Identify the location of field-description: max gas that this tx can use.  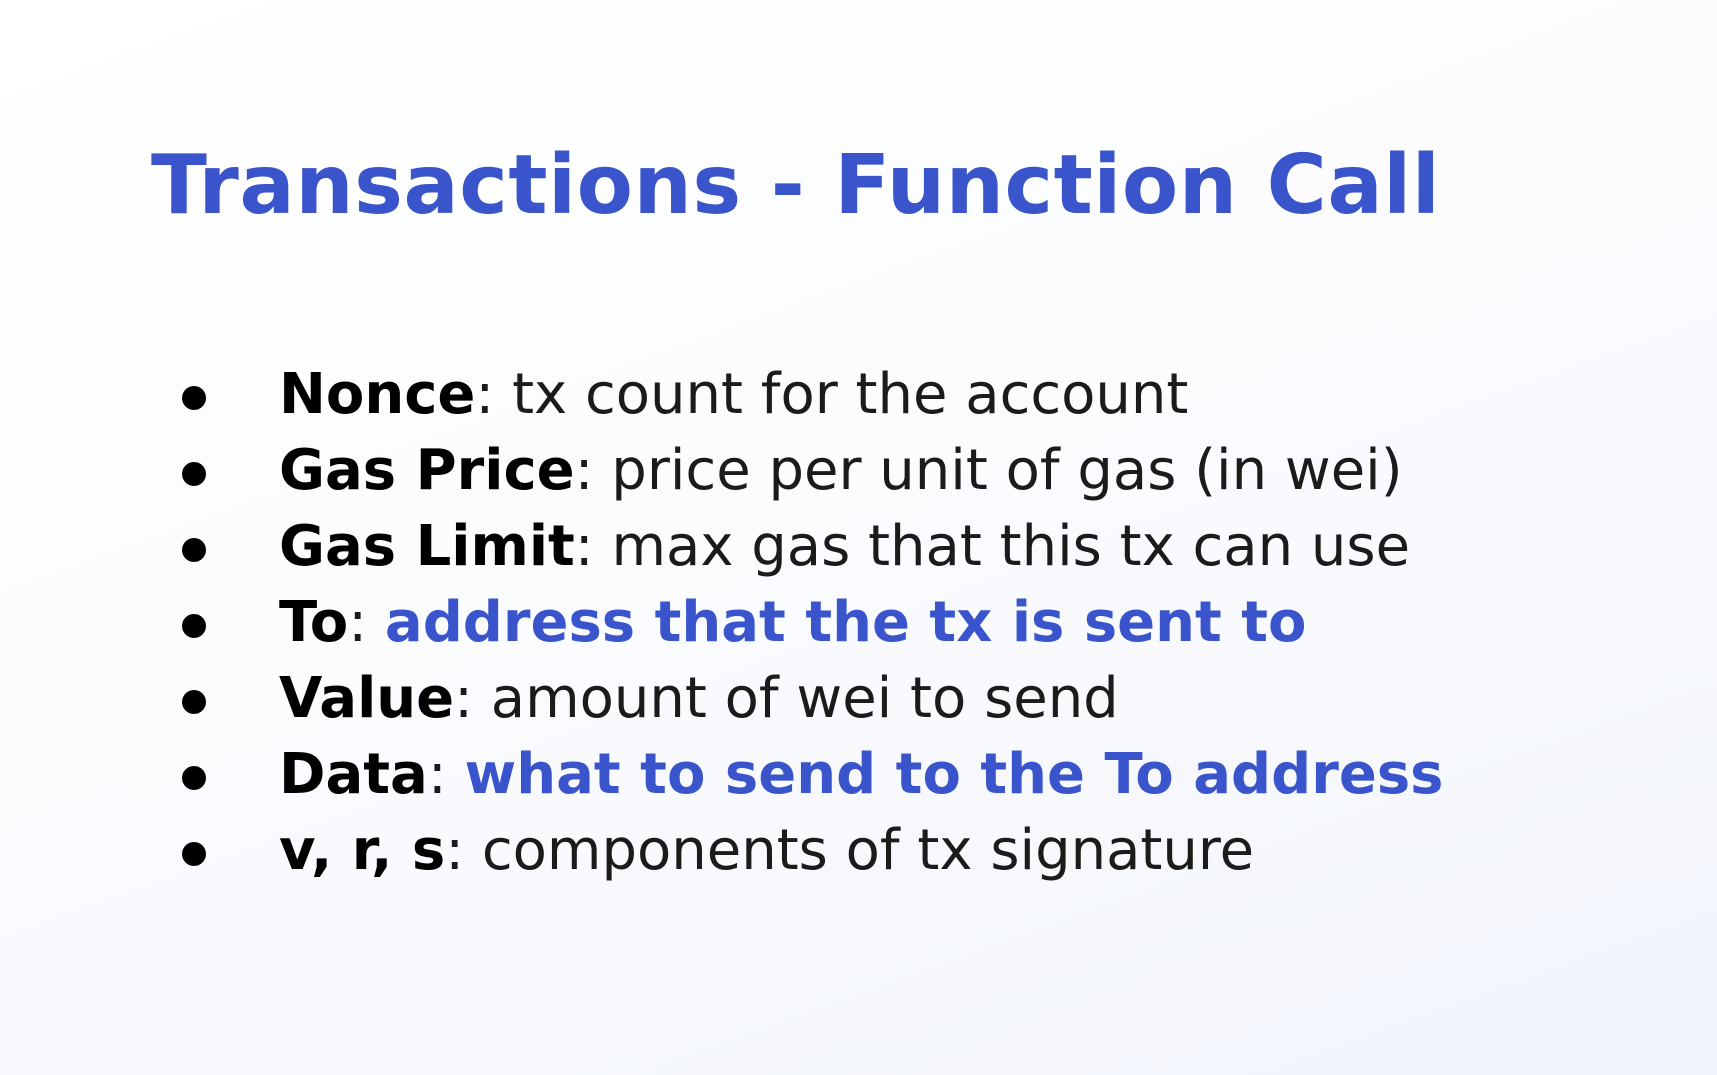
(1011, 546).